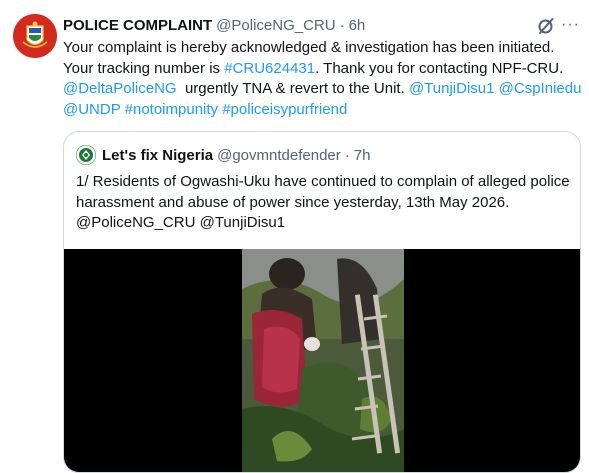  Describe the element at coordinates (269, 68) in the screenshot. I see `hashtag-link: #CRU624431` at that location.